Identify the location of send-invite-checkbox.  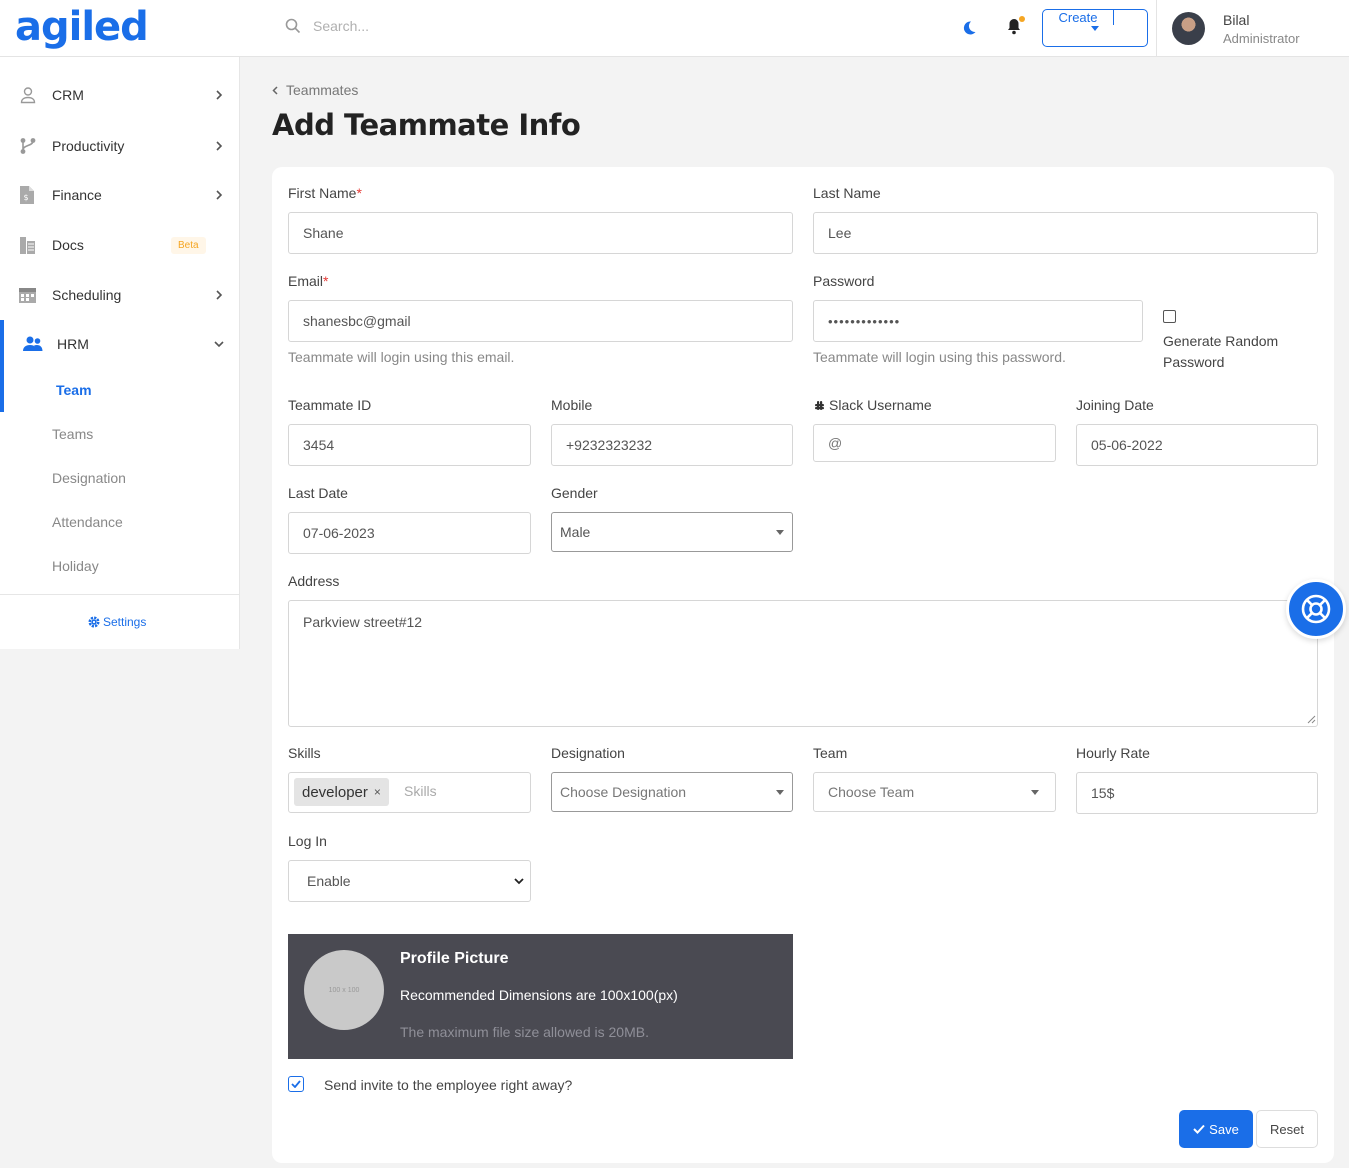
(296, 1084).